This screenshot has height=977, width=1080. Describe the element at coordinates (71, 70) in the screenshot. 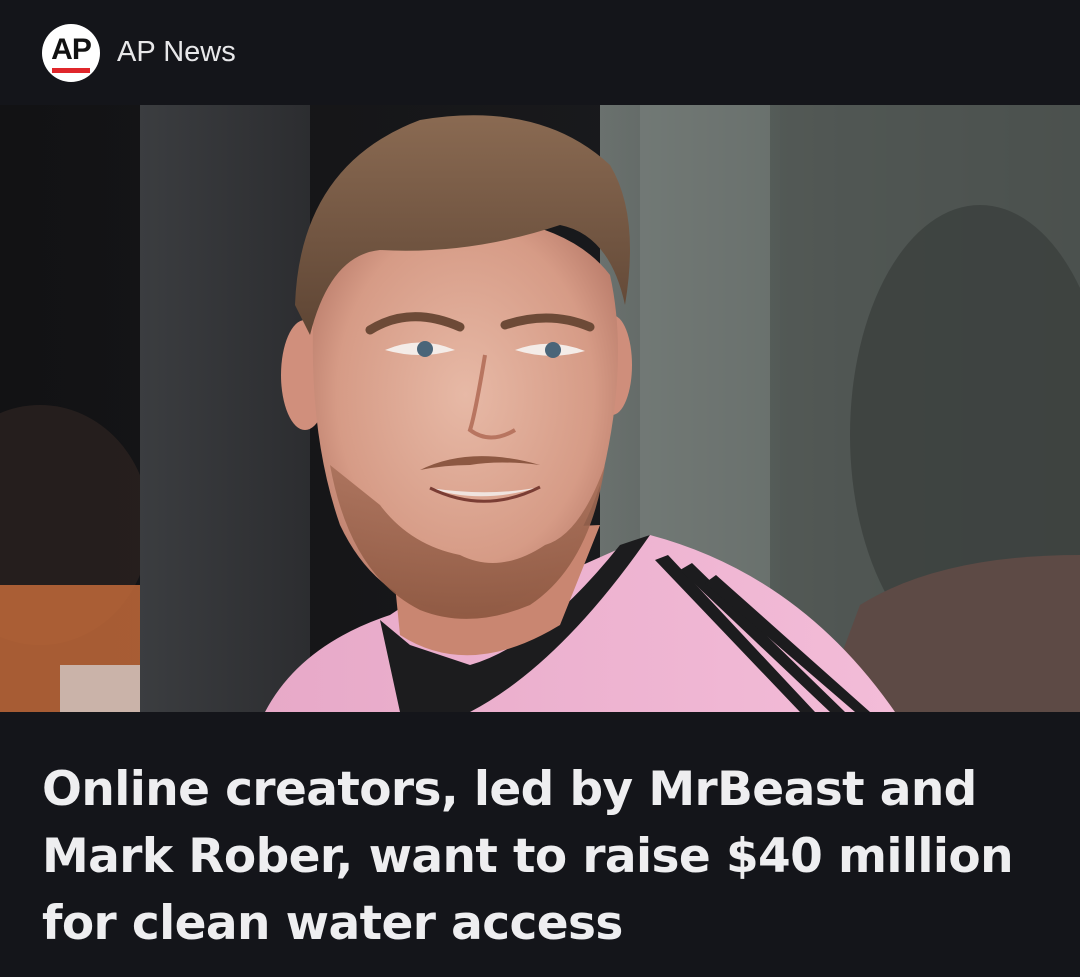

I see `ap-logo-underline` at that location.